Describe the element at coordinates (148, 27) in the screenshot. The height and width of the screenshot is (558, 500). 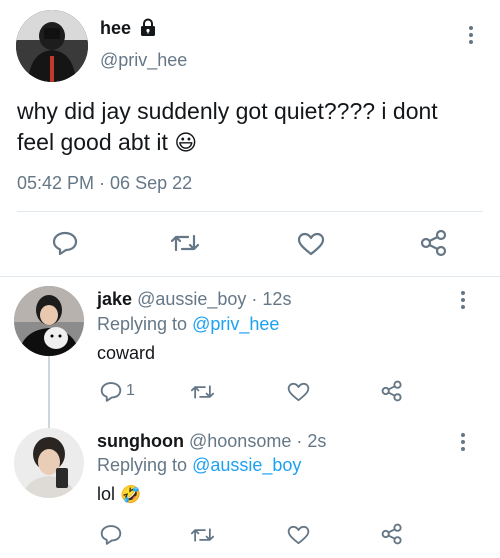
I see `lock-icon` at that location.